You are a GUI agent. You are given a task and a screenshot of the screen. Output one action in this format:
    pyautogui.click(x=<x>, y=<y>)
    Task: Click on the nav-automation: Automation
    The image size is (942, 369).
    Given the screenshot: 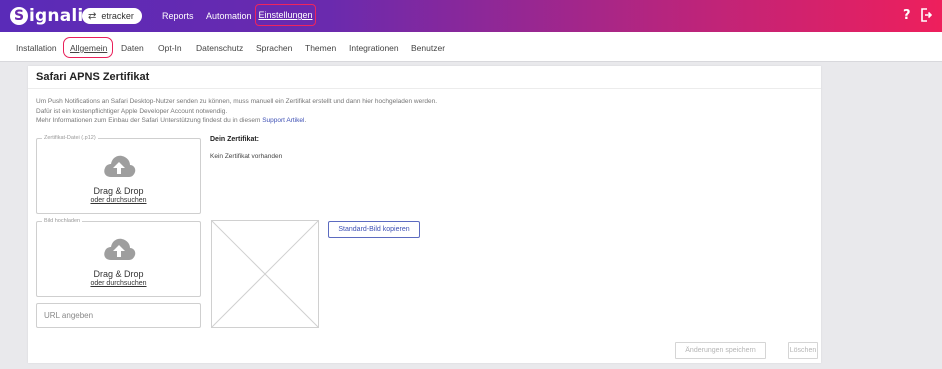 What is the action you would take?
    pyautogui.click(x=229, y=16)
    